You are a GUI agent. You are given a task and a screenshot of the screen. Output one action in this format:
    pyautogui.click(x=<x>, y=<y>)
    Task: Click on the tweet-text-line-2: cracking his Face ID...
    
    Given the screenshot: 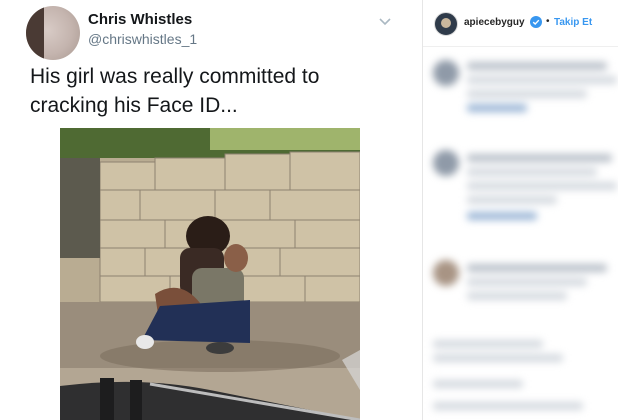 What is the action you would take?
    pyautogui.click(x=134, y=105)
    